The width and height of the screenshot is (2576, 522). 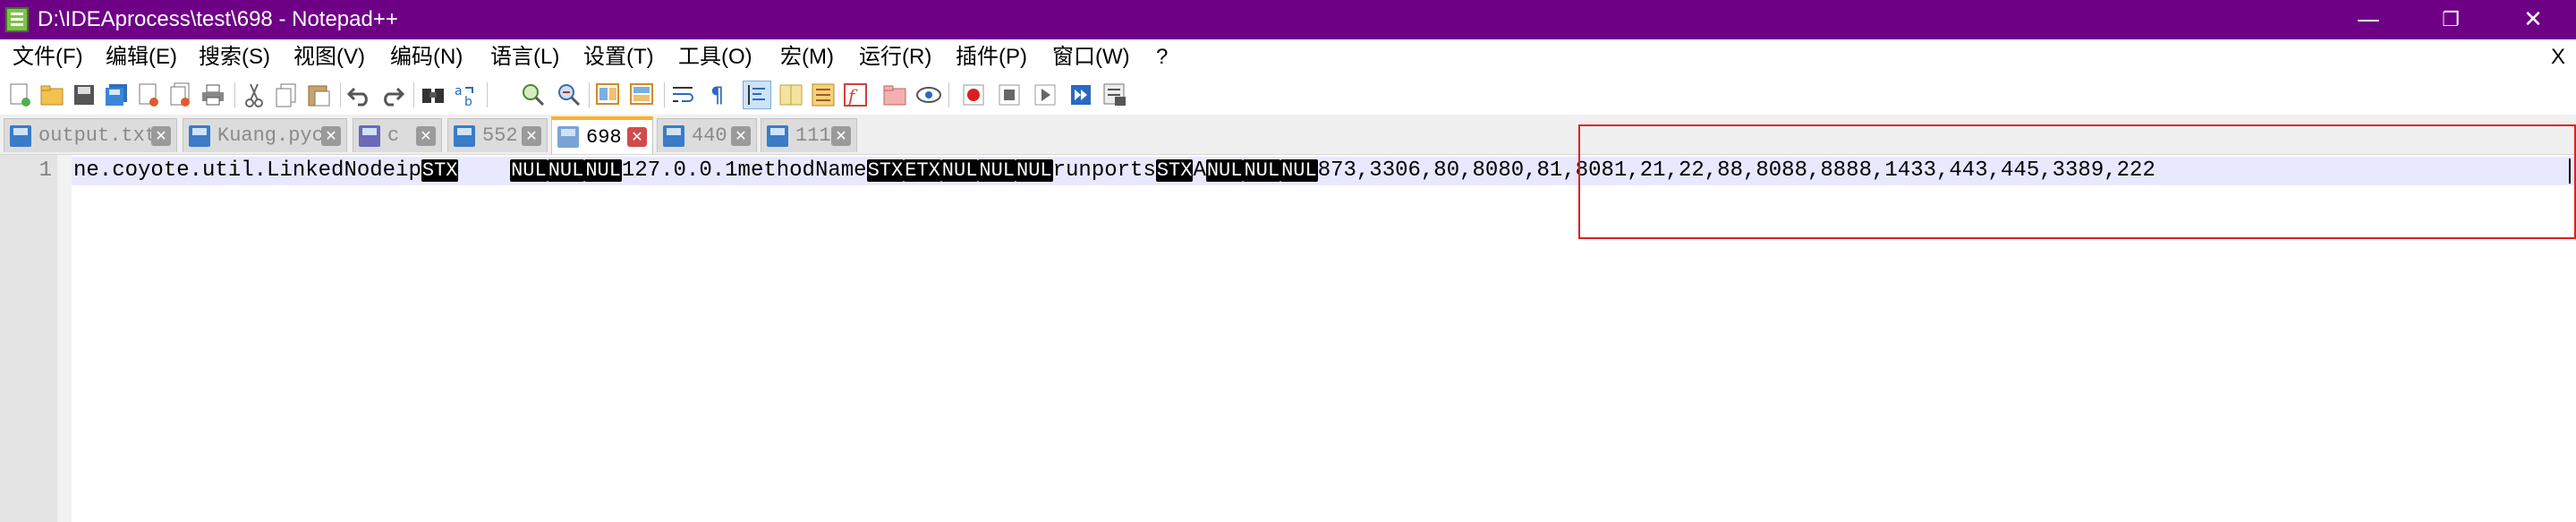 What do you see at coordinates (180, 95) in the screenshot?
I see `close-all-icon` at bounding box center [180, 95].